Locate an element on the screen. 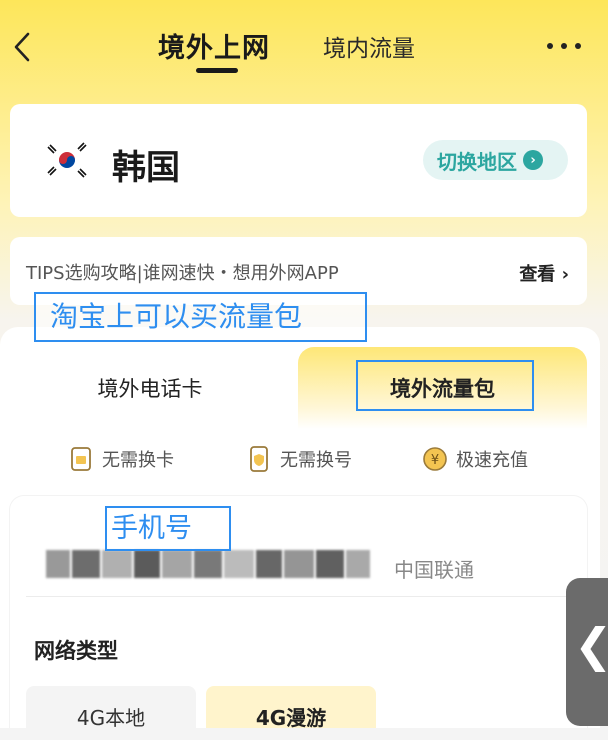  arrow-right-circle-icon: › is located at coordinates (533, 160).